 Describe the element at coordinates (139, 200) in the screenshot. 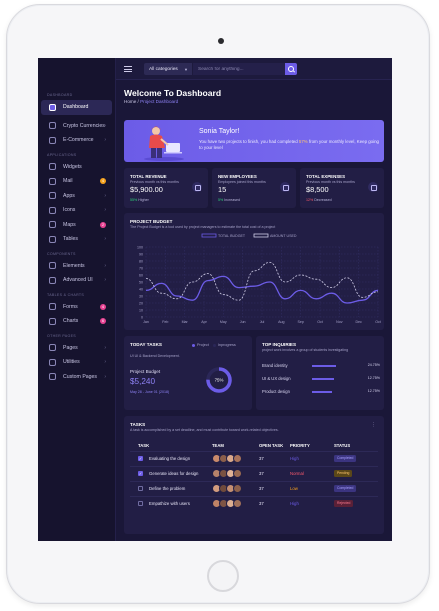

I see `stat-change: 55% Higher` at that location.